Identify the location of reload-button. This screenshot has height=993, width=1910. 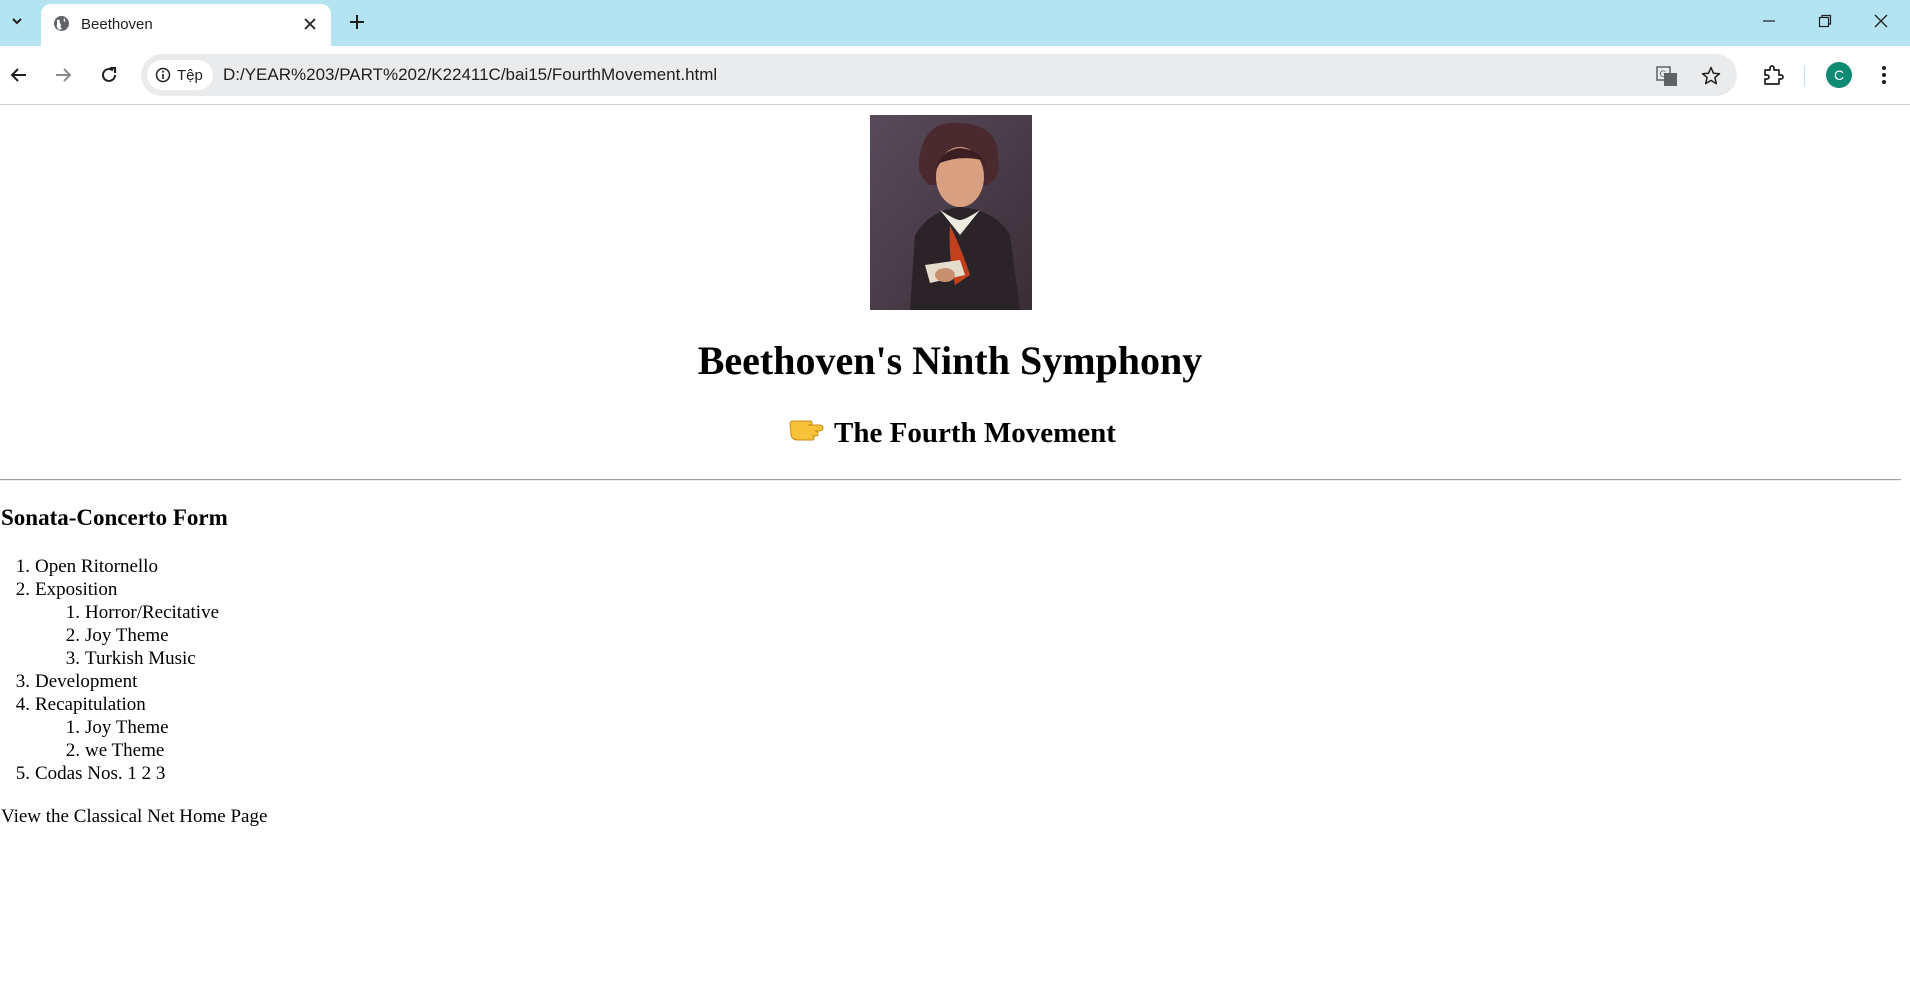
(109, 75).